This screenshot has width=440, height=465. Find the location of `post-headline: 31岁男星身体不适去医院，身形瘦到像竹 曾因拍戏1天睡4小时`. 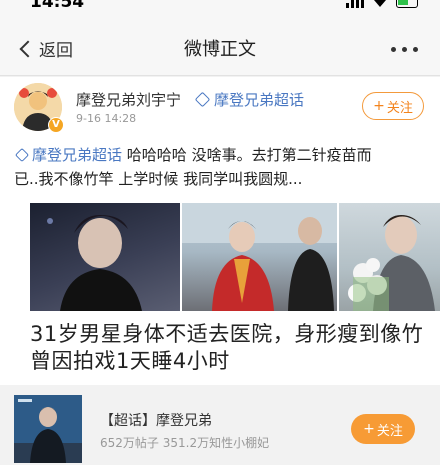

post-headline: 31岁男星身体不适去医院，身形瘦到像竹 曾因拍戏1天睡4小时 is located at coordinates (235, 348).